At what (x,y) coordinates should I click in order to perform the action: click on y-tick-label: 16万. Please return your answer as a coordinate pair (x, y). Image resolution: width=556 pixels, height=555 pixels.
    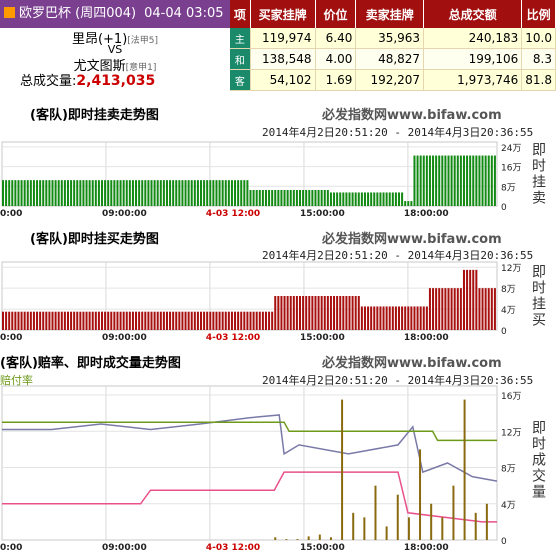
    Looking at the image, I should click on (511, 397).